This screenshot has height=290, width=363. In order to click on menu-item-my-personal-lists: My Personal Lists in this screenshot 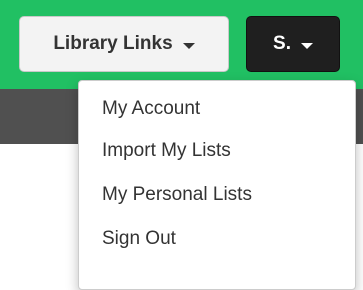, I will do `click(217, 195)`.